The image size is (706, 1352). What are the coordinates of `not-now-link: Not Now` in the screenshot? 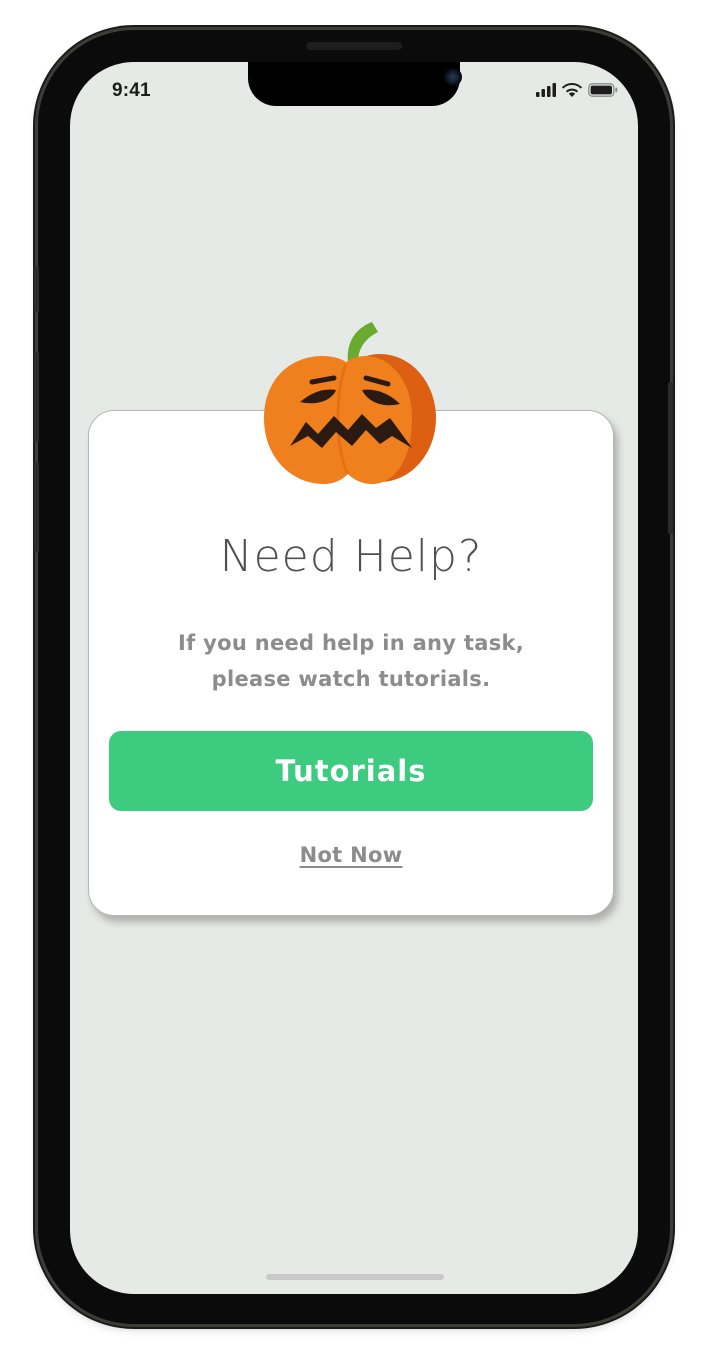 It's located at (351, 855).